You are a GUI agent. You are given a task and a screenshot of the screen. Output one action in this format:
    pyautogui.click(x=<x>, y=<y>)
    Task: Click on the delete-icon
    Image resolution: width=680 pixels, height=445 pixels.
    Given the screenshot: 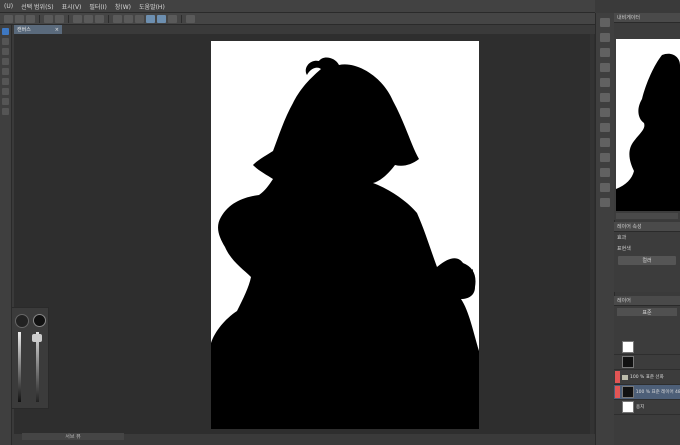 What is the action you would take?
    pyautogui.click(x=5, y=111)
    